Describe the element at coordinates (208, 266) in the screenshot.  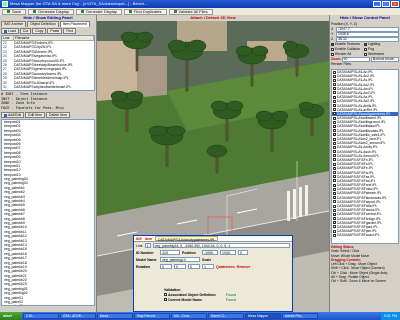
I see `rotation-w-field: 1` at that location.